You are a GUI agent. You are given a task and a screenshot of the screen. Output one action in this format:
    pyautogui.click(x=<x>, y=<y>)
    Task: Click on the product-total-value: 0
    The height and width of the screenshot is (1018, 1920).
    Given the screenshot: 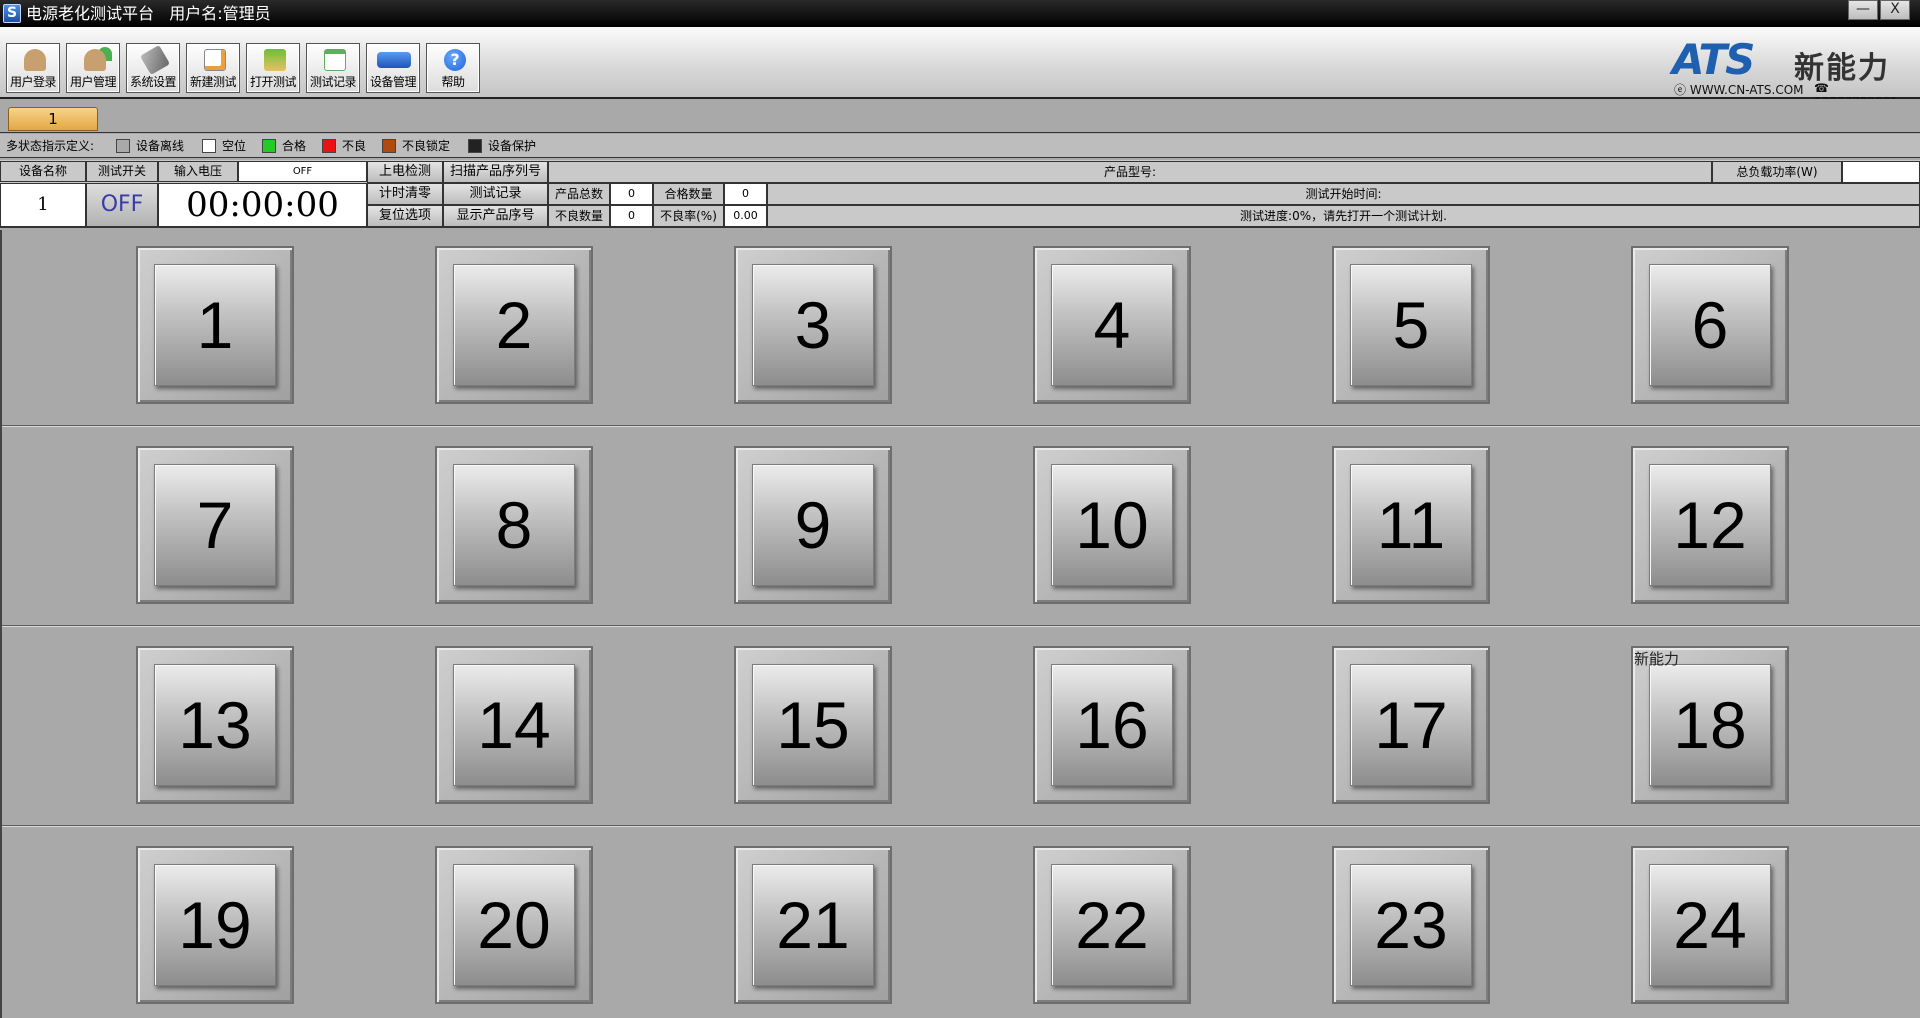 What is the action you would take?
    pyautogui.click(x=631, y=194)
    